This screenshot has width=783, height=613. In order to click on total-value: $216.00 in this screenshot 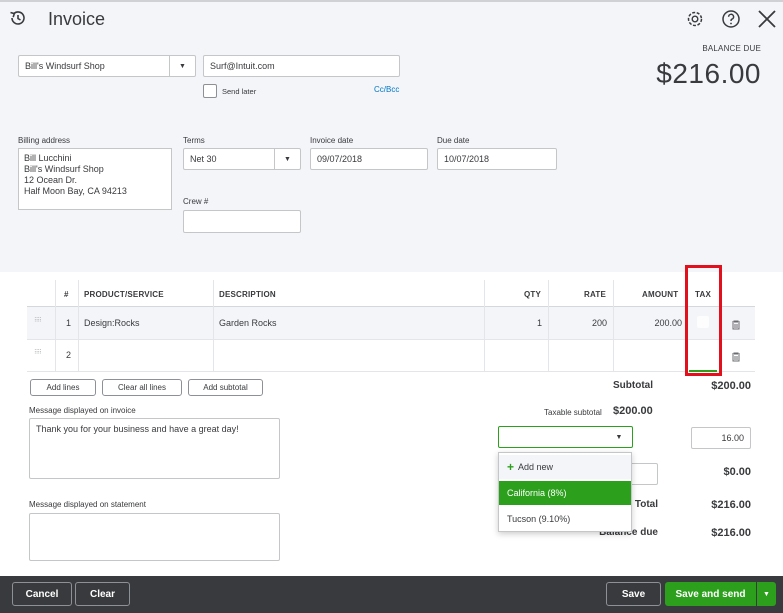, I will do `click(731, 505)`.